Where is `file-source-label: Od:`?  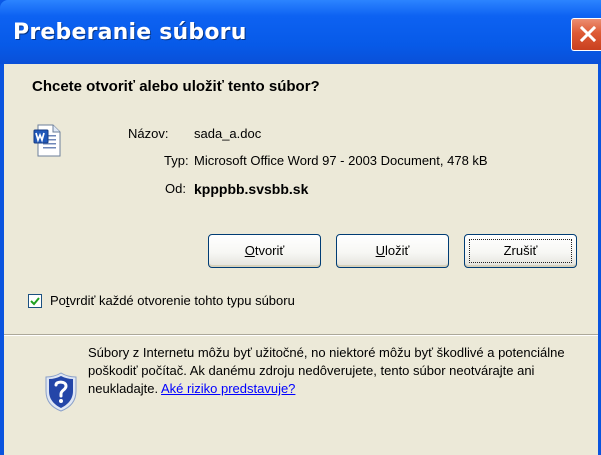 file-source-label: Od: is located at coordinates (175, 188).